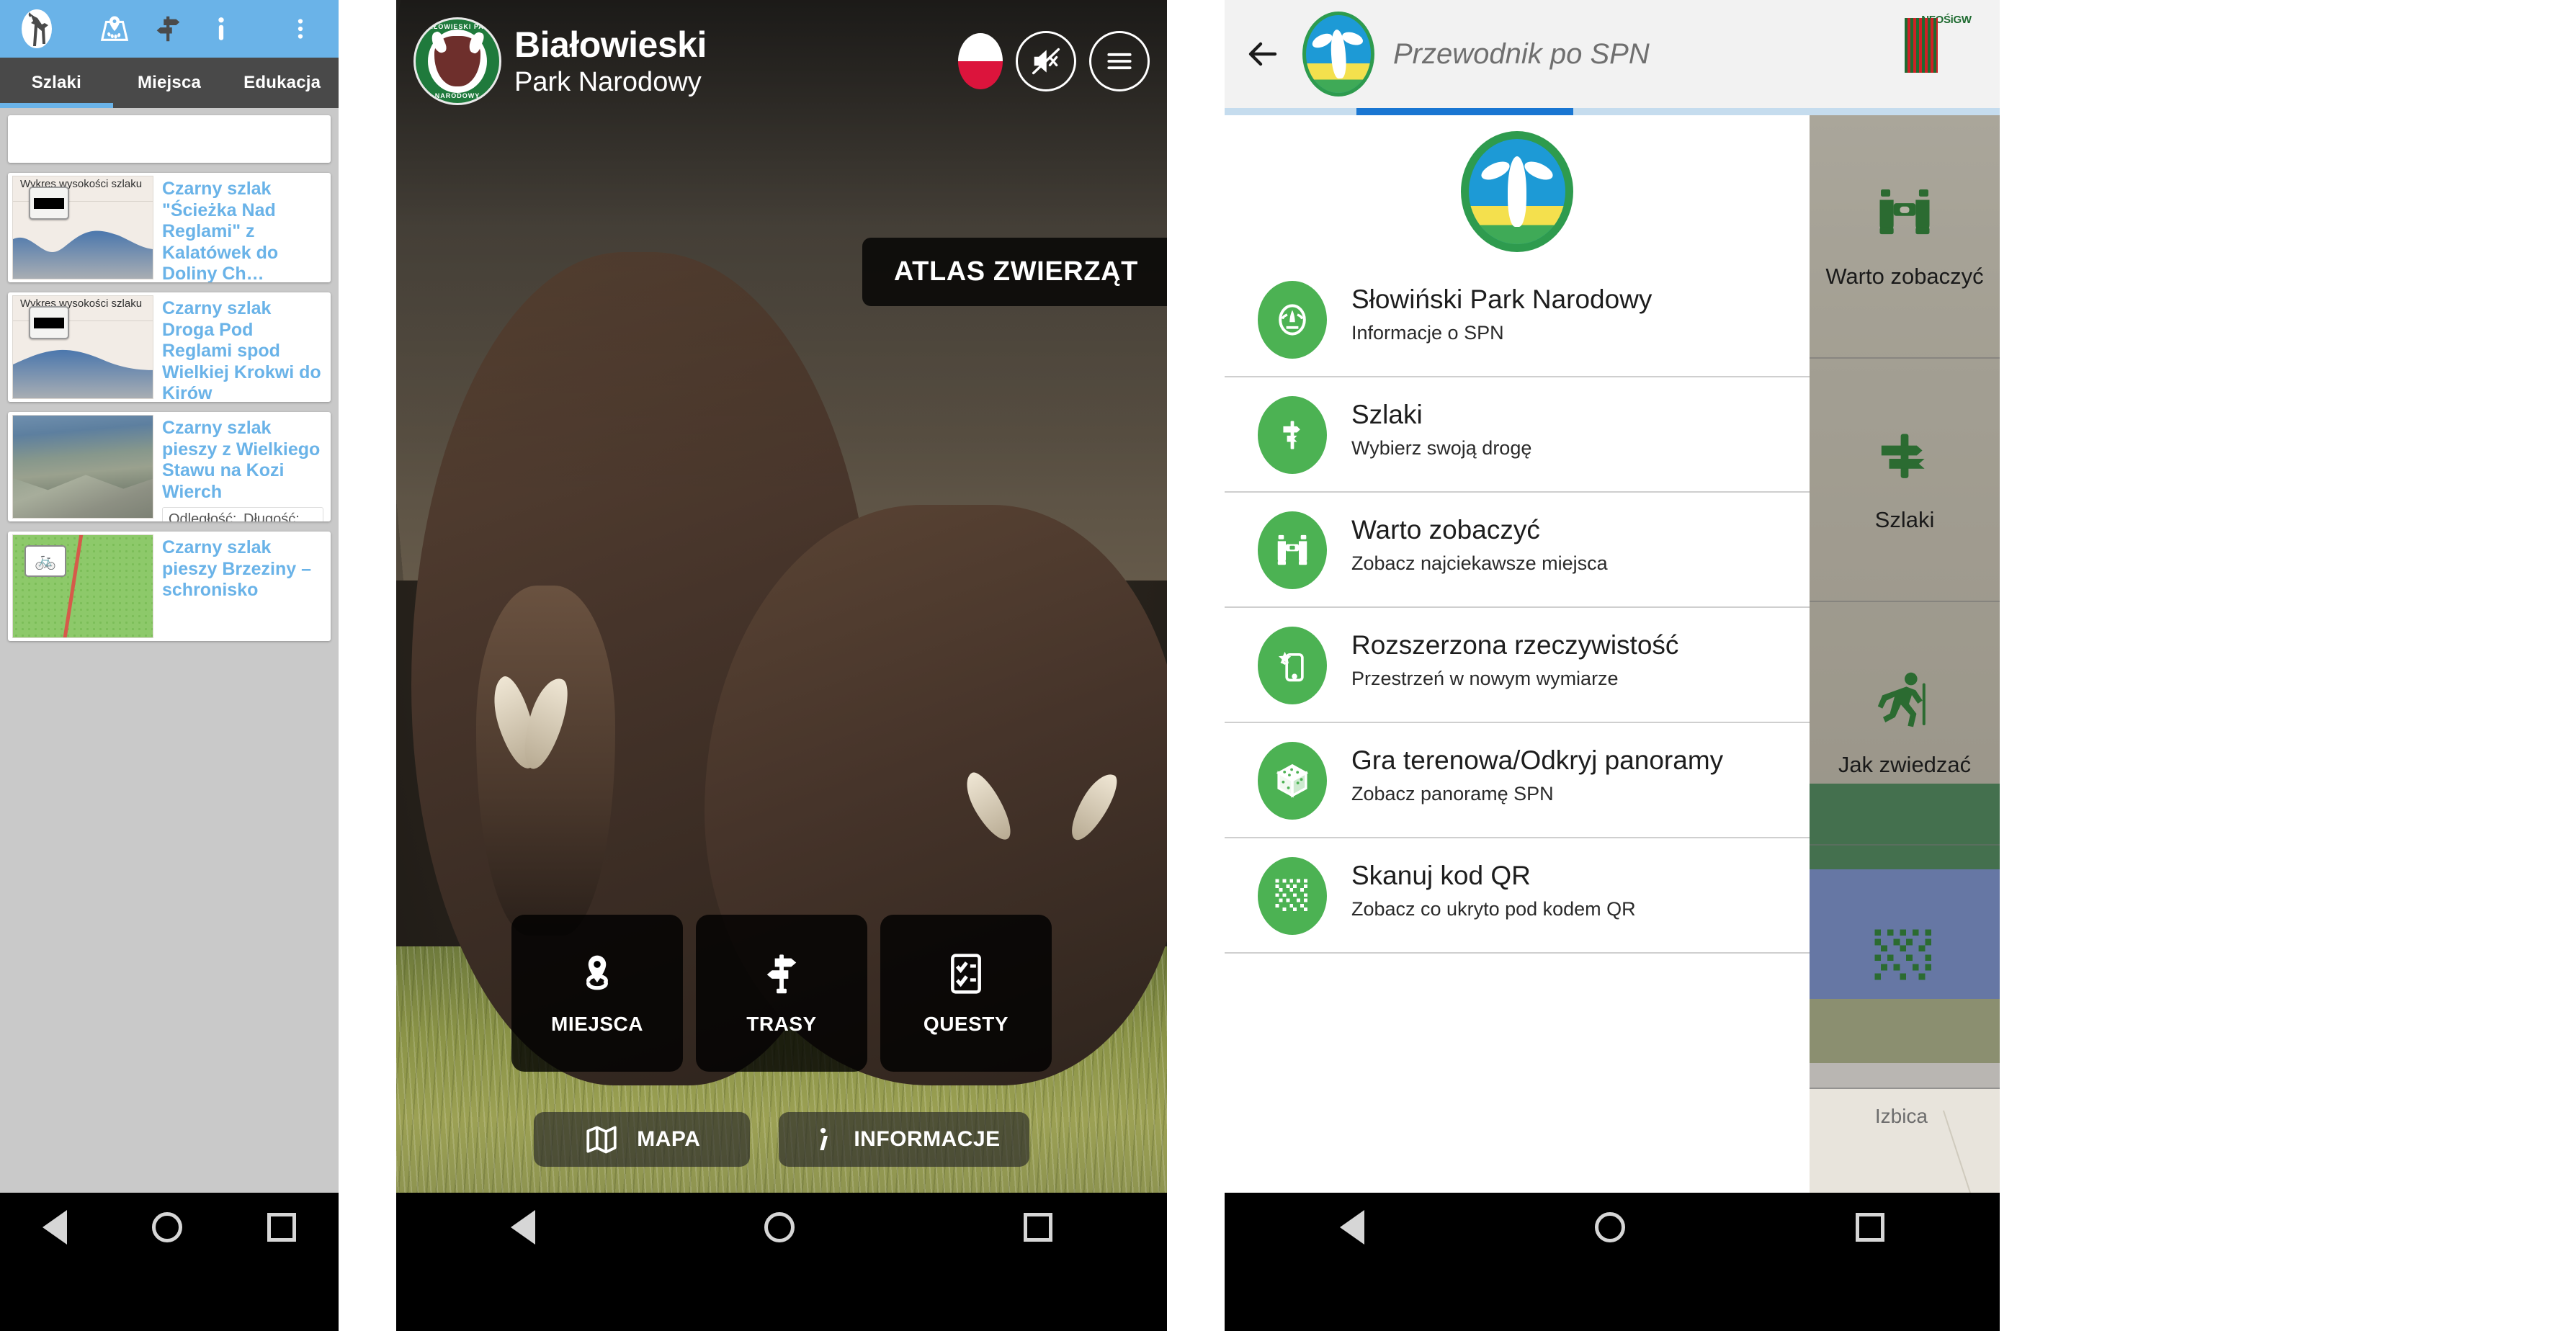  I want to click on overflow-menu-icon, so click(300, 29).